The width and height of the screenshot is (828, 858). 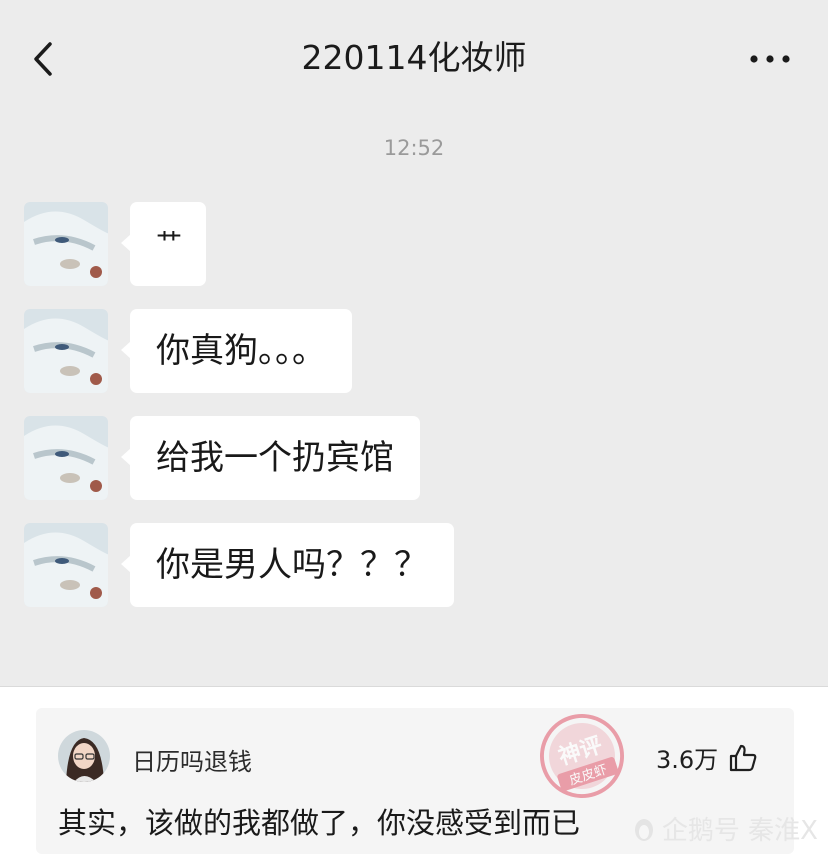 I want to click on more-dots-icon, so click(x=770, y=59).